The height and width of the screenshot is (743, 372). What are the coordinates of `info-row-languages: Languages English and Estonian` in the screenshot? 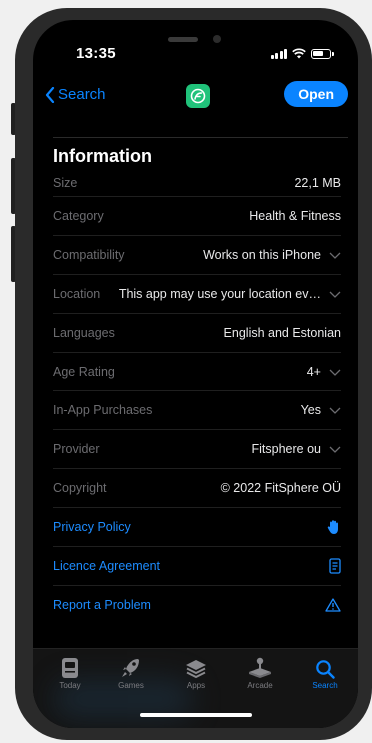 It's located at (197, 333).